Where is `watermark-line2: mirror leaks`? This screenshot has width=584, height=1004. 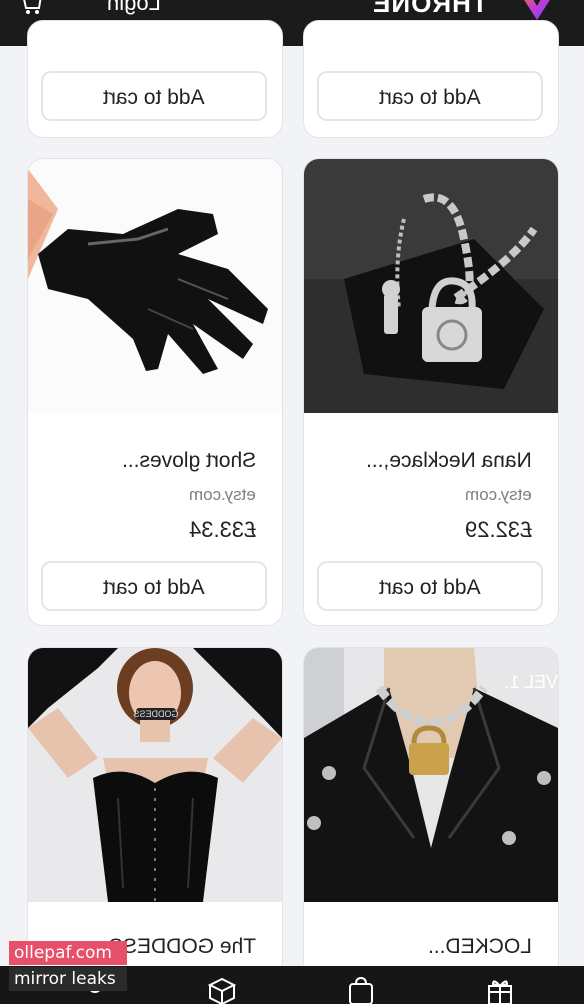
watermark-line2: mirror leaks is located at coordinates (68, 979).